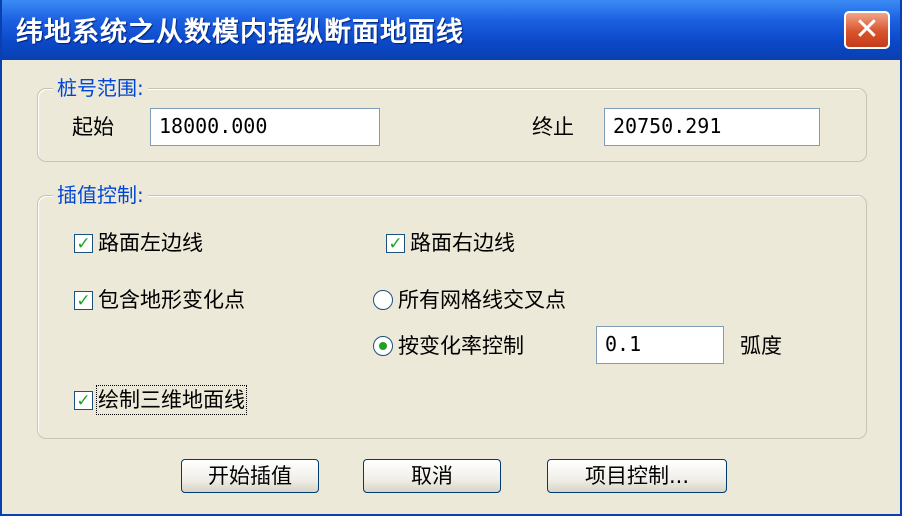  What do you see at coordinates (553, 127) in the screenshot?
I see `end-station-label: 终止` at bounding box center [553, 127].